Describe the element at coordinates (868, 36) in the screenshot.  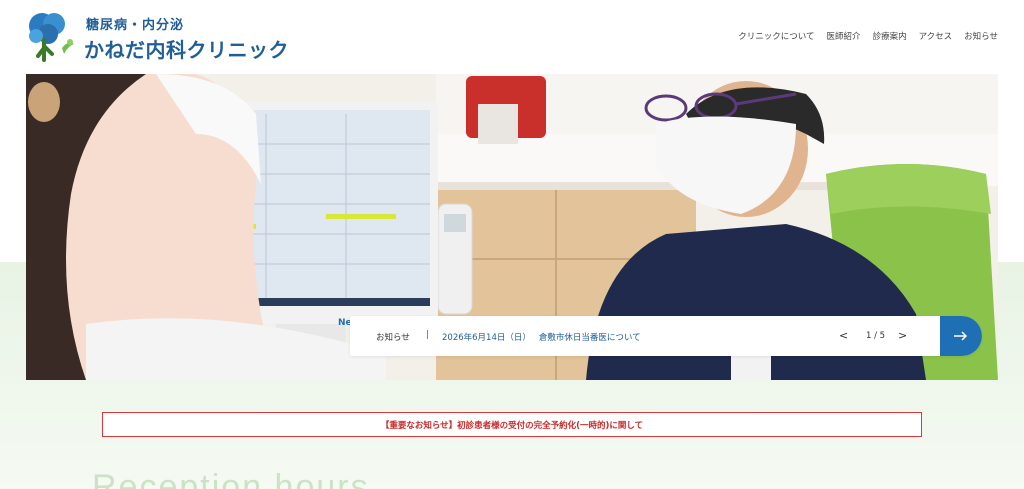
I see `main-nav: クリニックについて 医師紹介 診療案内 アクセス お知らせ` at that location.